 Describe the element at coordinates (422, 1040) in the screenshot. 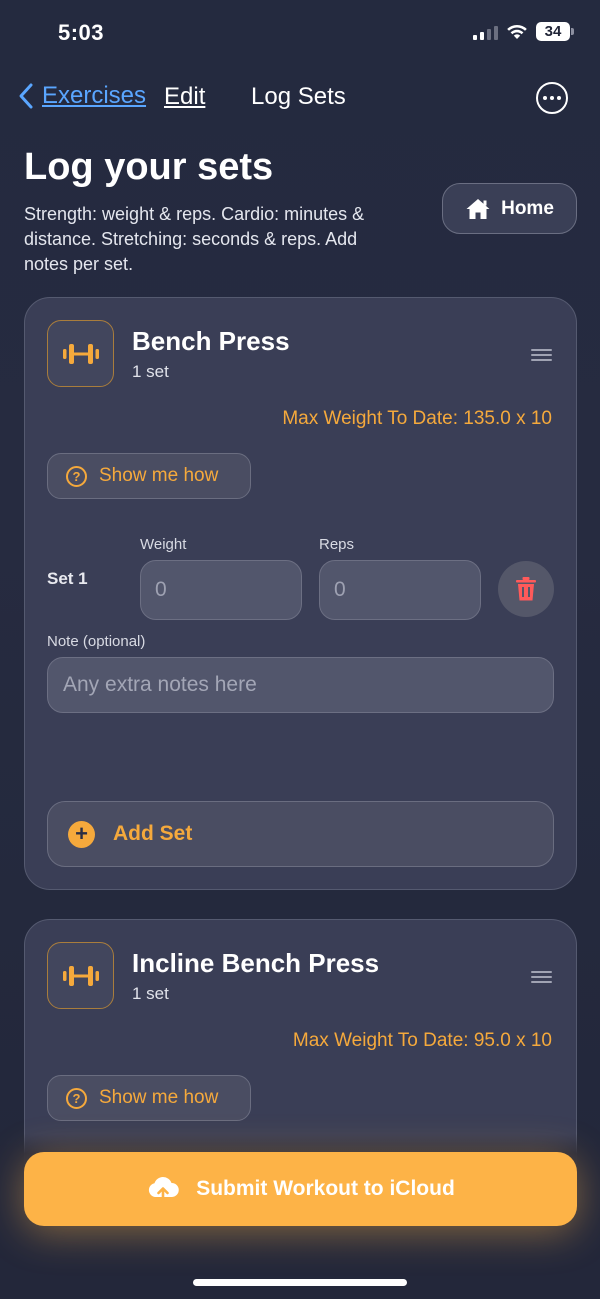

I see `max-weight-text: Max Weight To Date: 95.0 x 10` at that location.